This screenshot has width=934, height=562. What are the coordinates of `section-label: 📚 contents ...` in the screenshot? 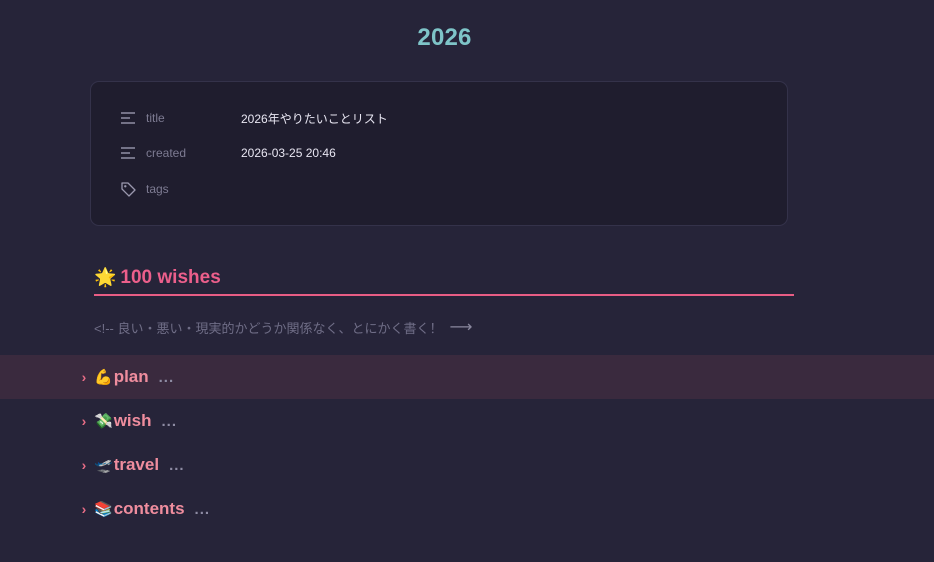 It's located at (152, 509).